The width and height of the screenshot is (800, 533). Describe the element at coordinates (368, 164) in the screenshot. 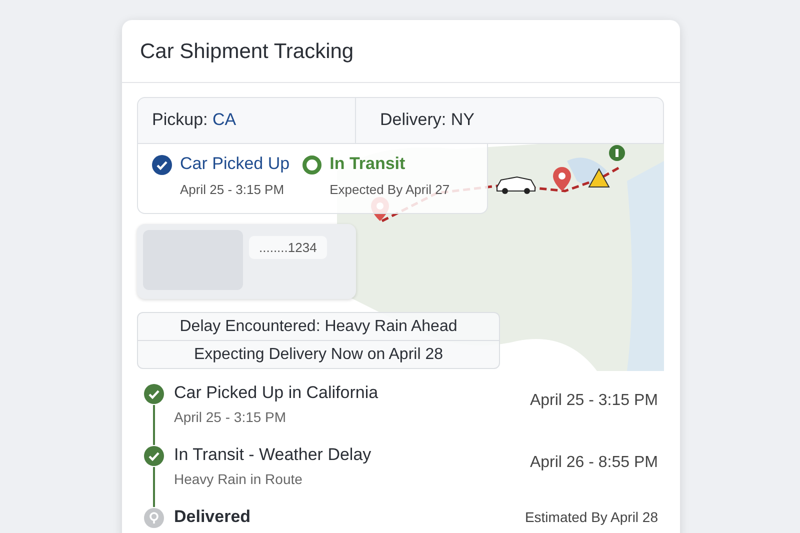

I see `status-title: In Transit` at that location.